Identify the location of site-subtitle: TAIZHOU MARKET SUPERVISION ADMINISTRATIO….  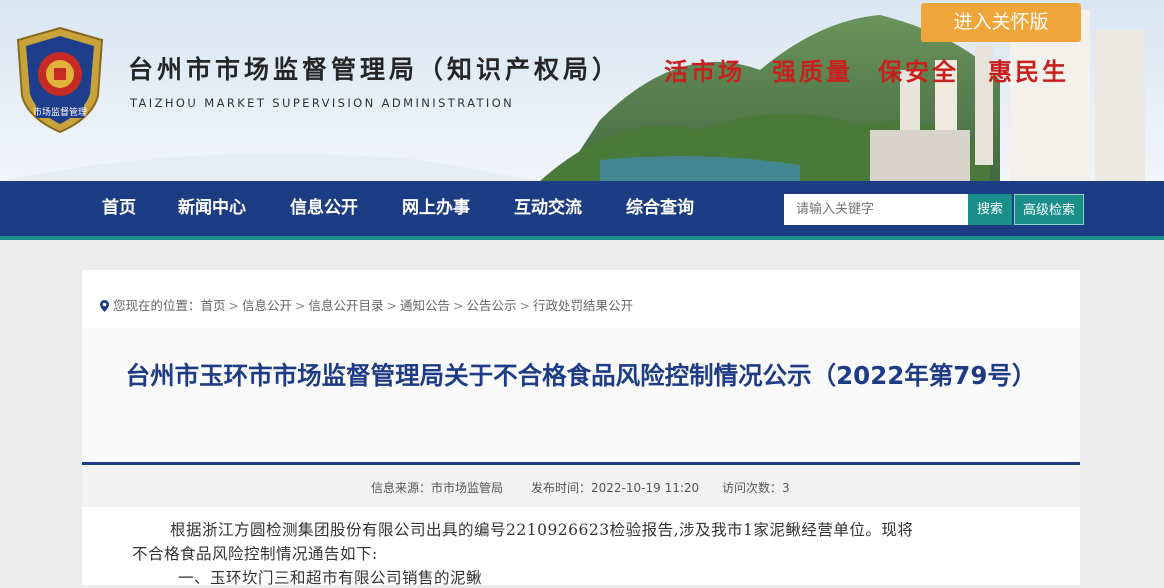
(322, 103).